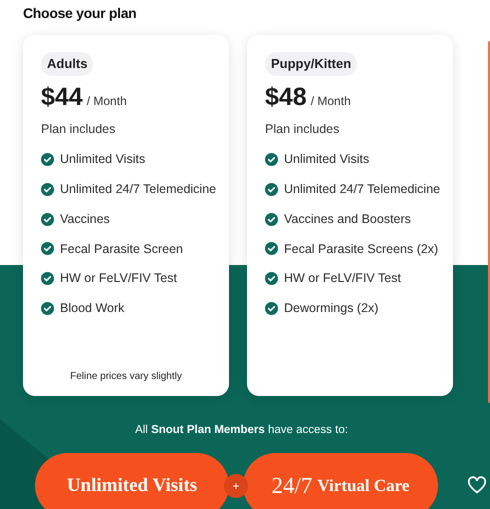  Describe the element at coordinates (67, 64) in the screenshot. I see `plan-name-tag: Adults` at that location.